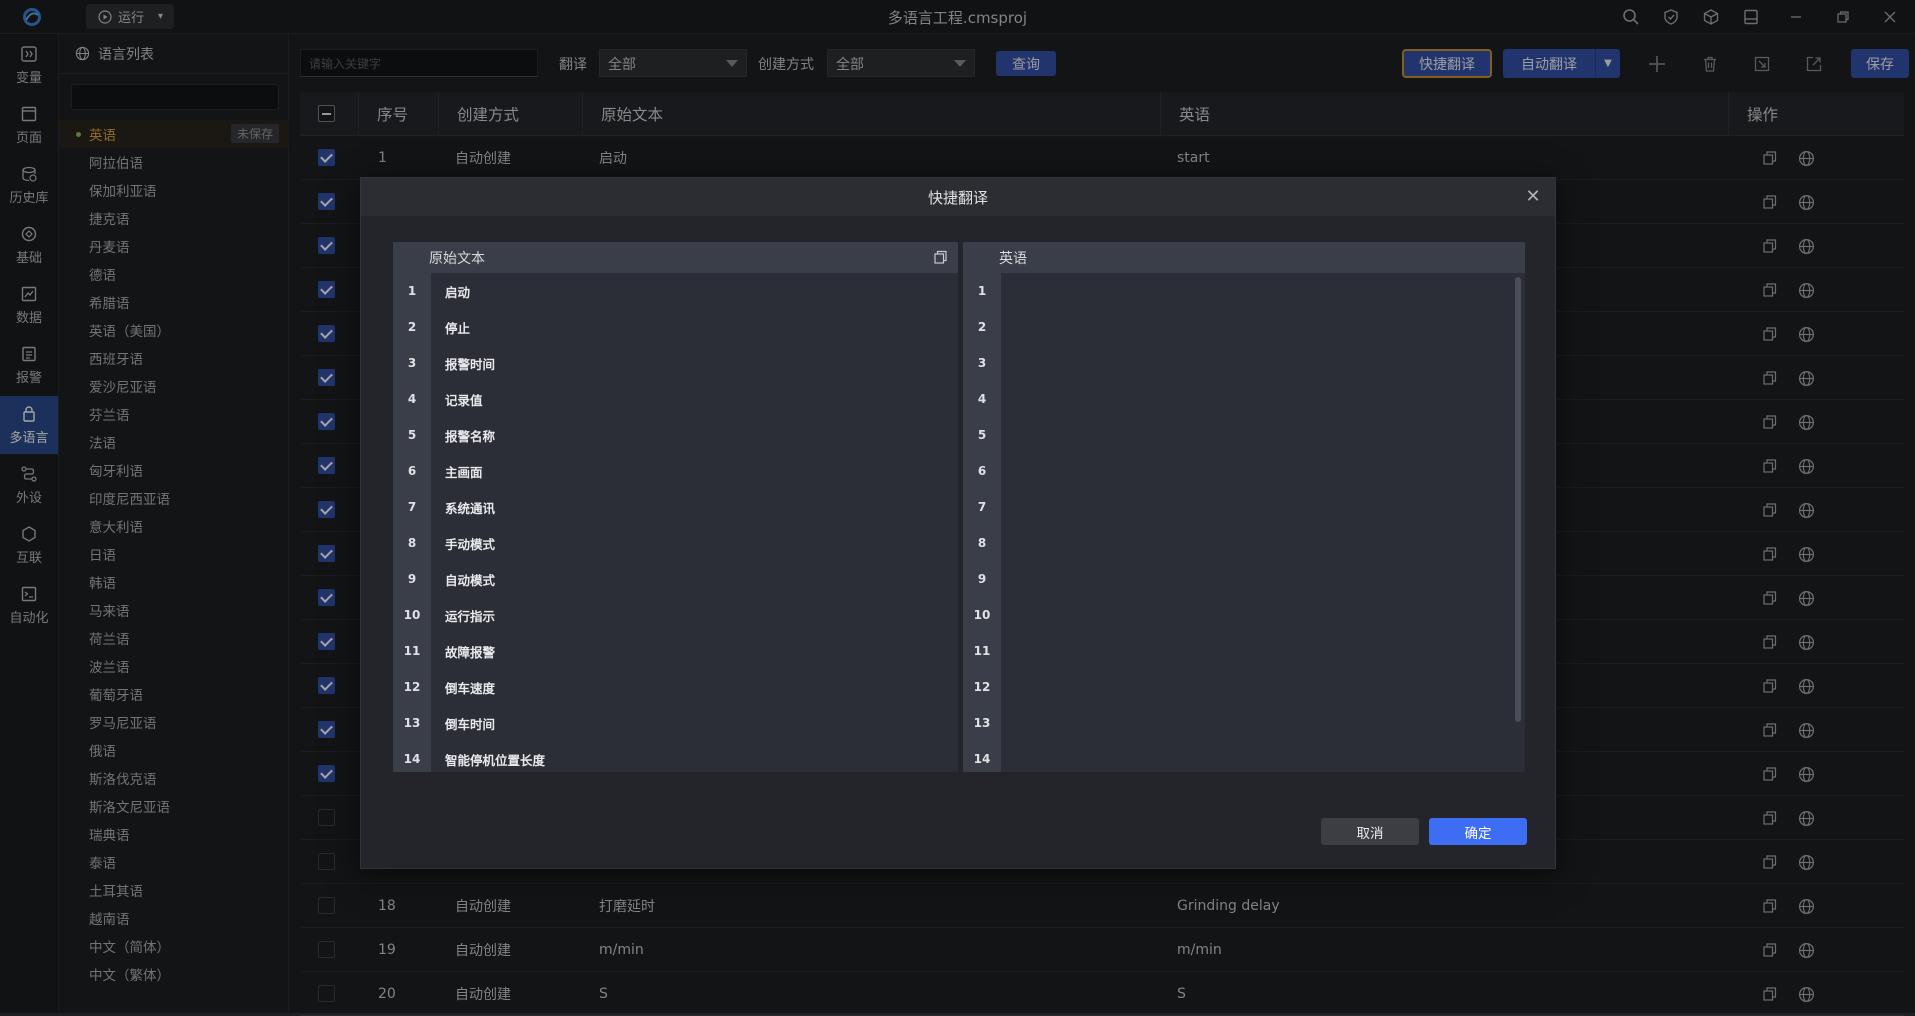 Image resolution: width=1915 pixels, height=1016 pixels. I want to click on source-line-text: 倒车时间, so click(470, 724).